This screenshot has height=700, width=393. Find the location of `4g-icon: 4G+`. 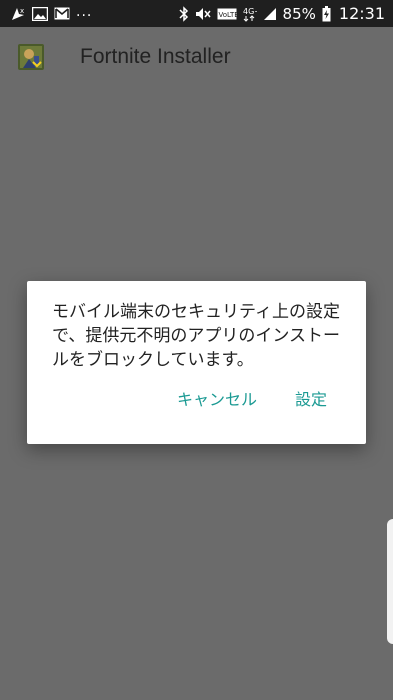

4g-icon: 4G+ is located at coordinates (250, 14).